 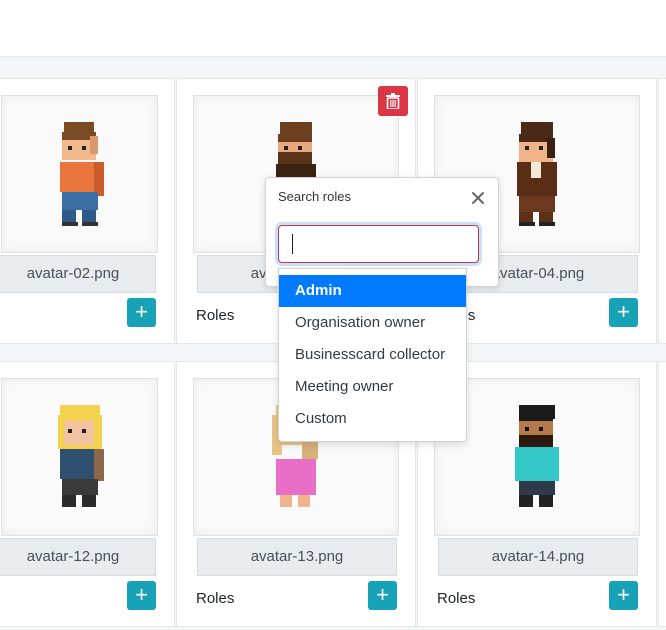 What do you see at coordinates (372, 419) in the screenshot?
I see `role-option-custom: Custom` at bounding box center [372, 419].